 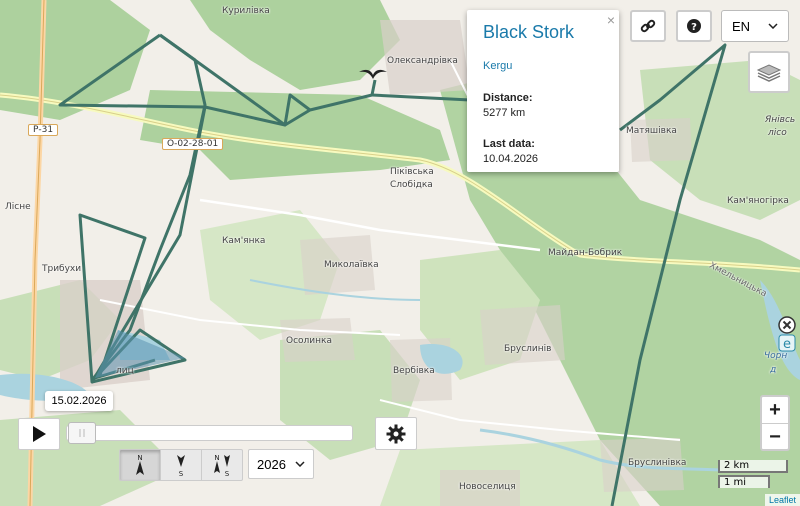 What do you see at coordinates (18, 207) in the screenshot?
I see `place-label: Лісне` at bounding box center [18, 207].